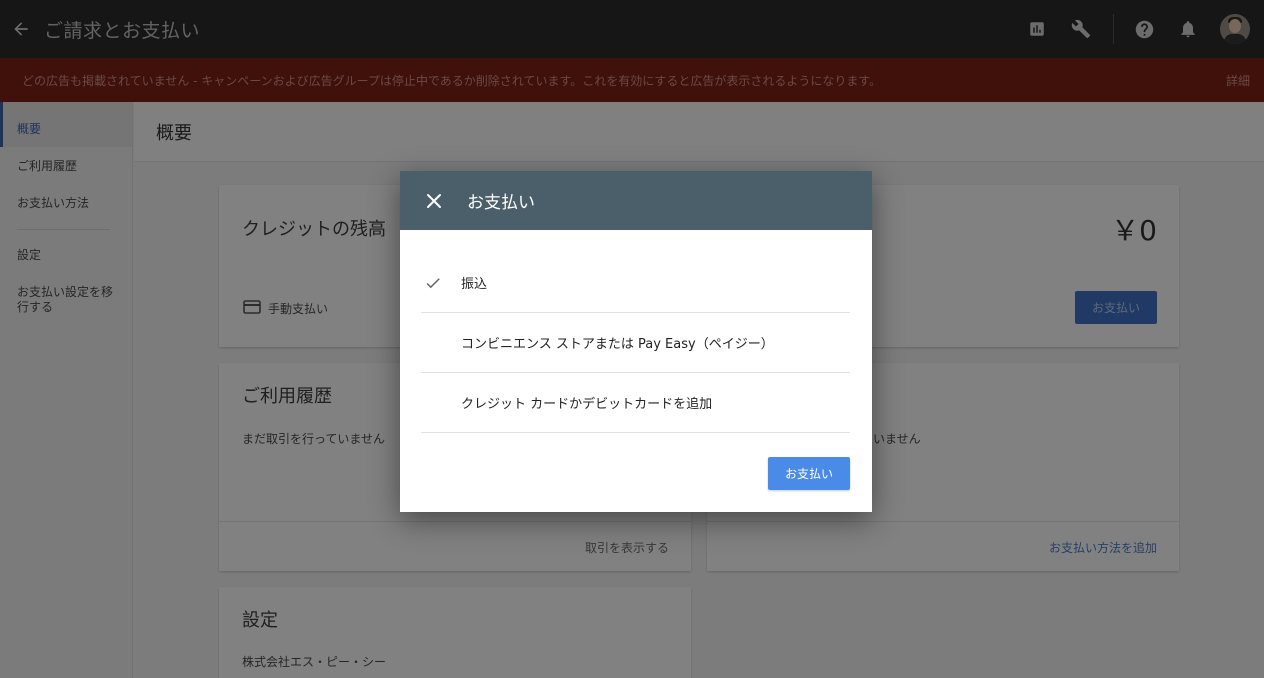  I want to click on option-label: クレジット カードかデビットカードを追加, so click(587, 404).